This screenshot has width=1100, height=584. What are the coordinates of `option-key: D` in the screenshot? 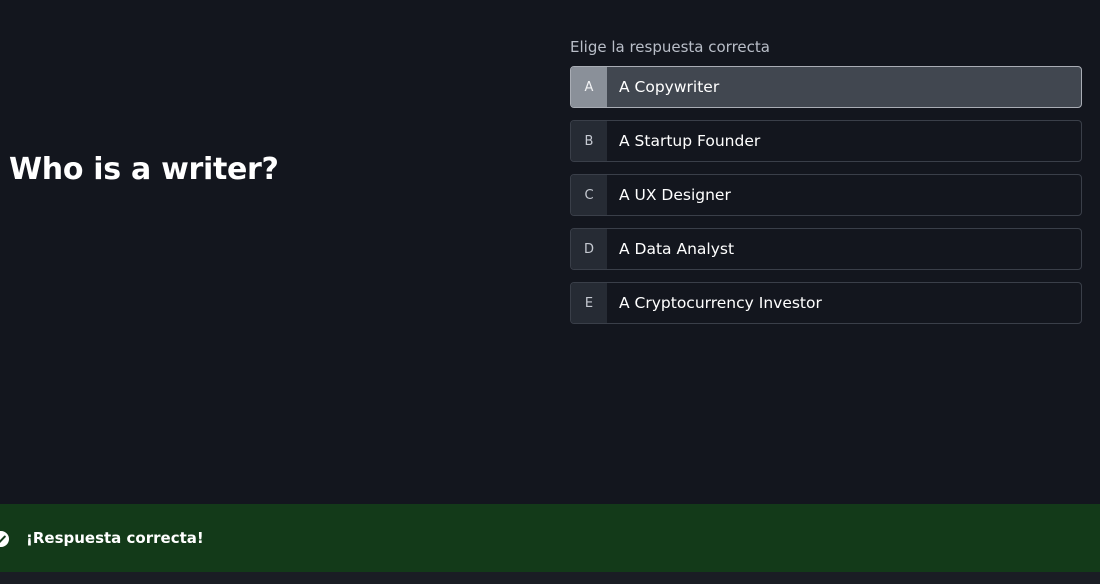 It's located at (589, 249).